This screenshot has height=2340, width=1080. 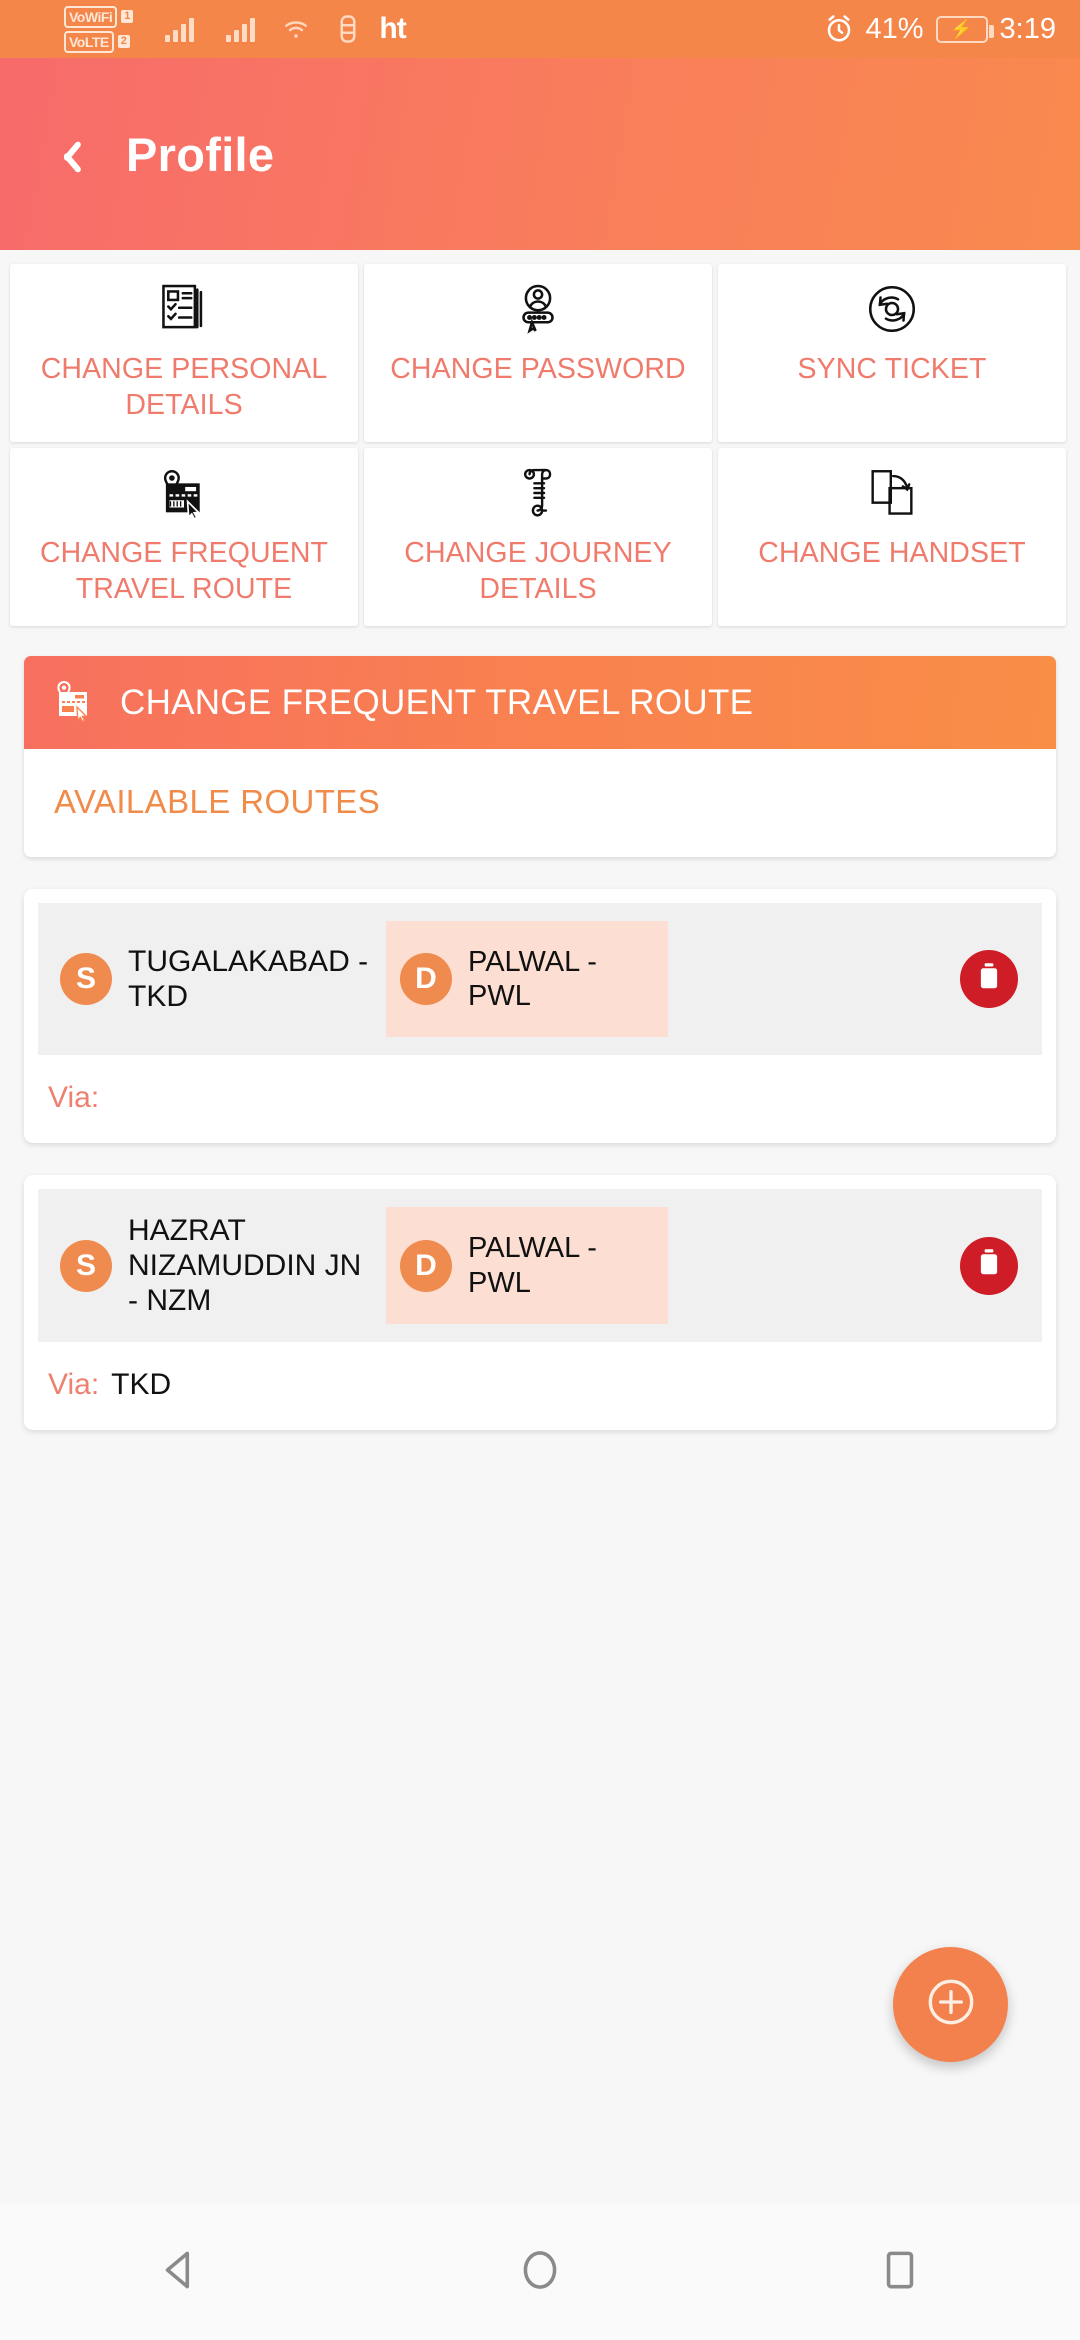 What do you see at coordinates (839, 29) in the screenshot?
I see `alarm-icon` at bounding box center [839, 29].